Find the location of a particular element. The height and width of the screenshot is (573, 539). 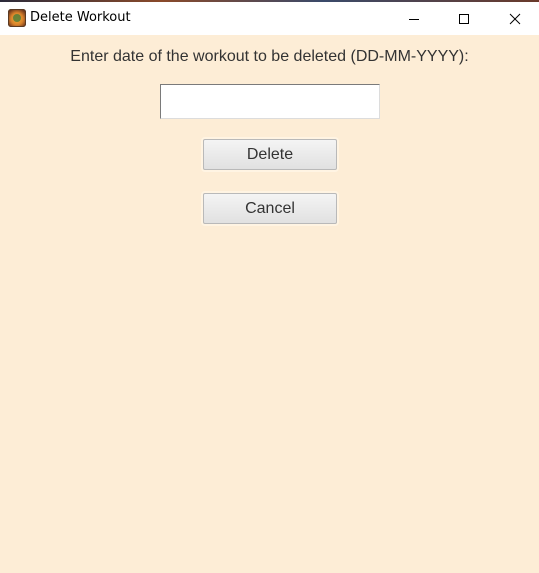

maximize-icon is located at coordinates (464, 18).